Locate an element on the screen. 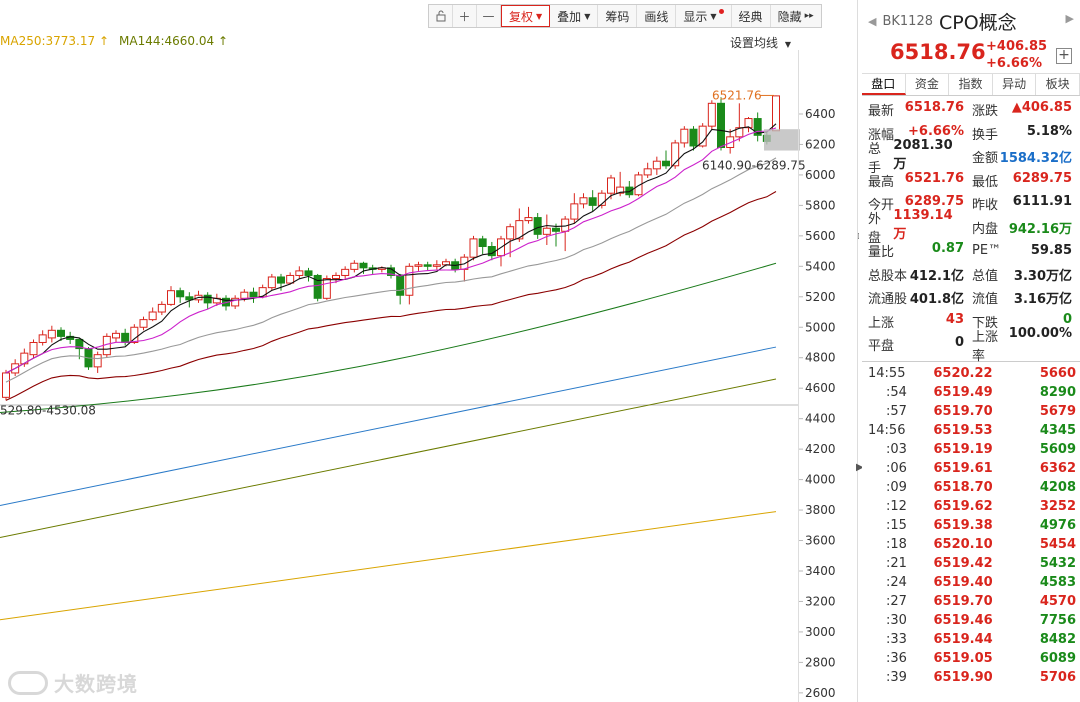 The width and height of the screenshot is (1080, 702). info-cell: 最新 6518.76 is located at coordinates (920, 109).